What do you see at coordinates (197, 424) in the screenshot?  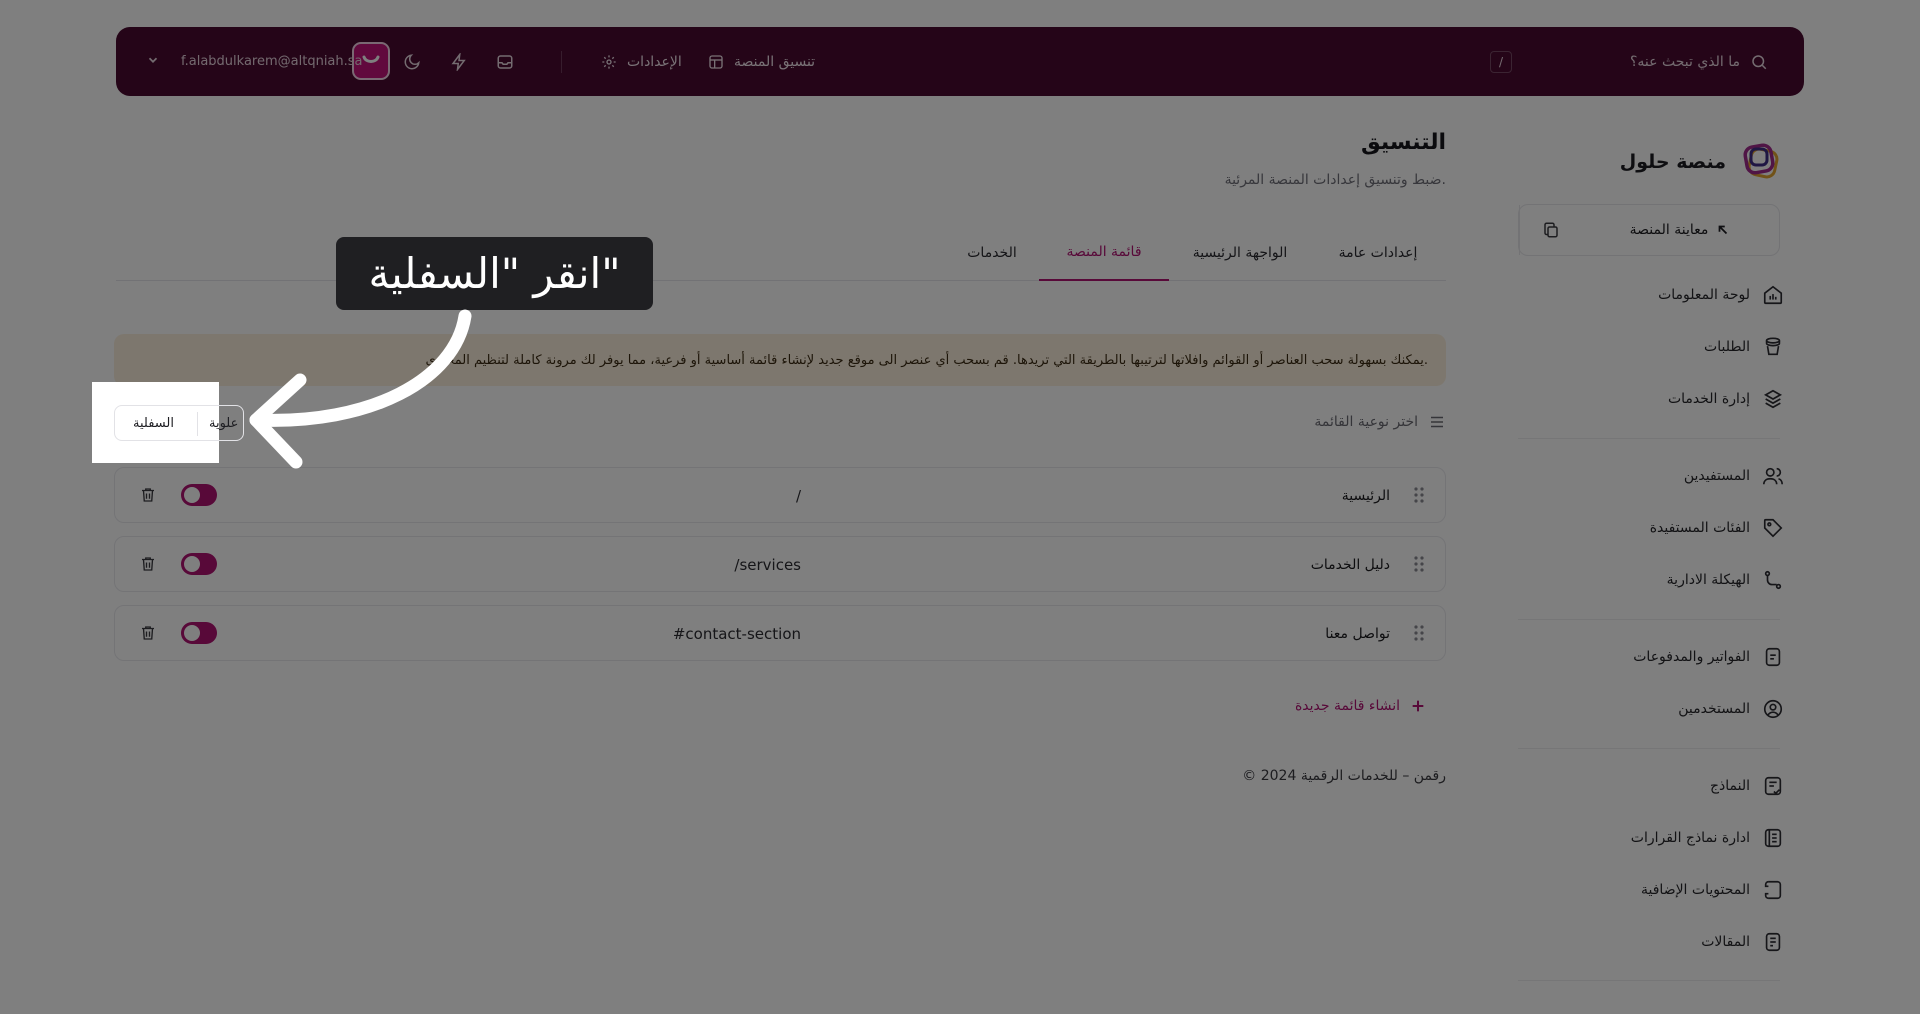 I see `option-divider` at bounding box center [197, 424].